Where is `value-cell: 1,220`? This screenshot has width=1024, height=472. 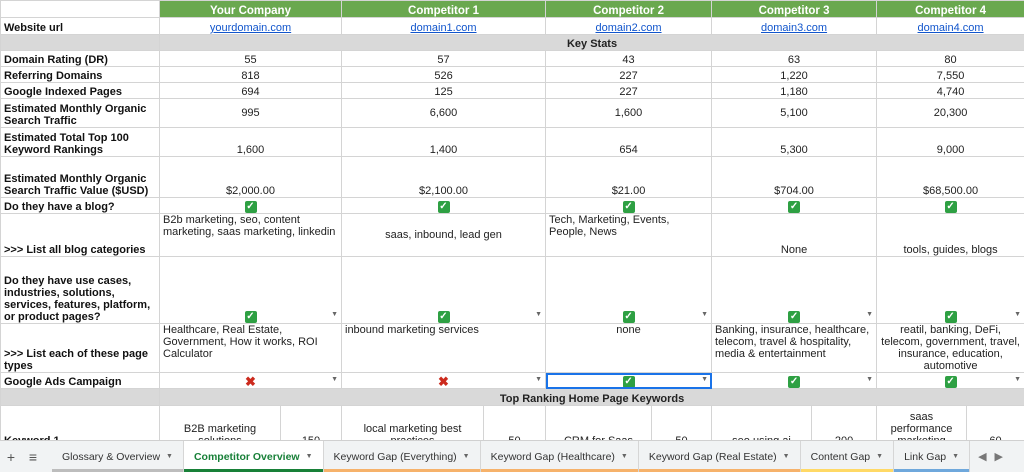
value-cell: 1,220 is located at coordinates (794, 74).